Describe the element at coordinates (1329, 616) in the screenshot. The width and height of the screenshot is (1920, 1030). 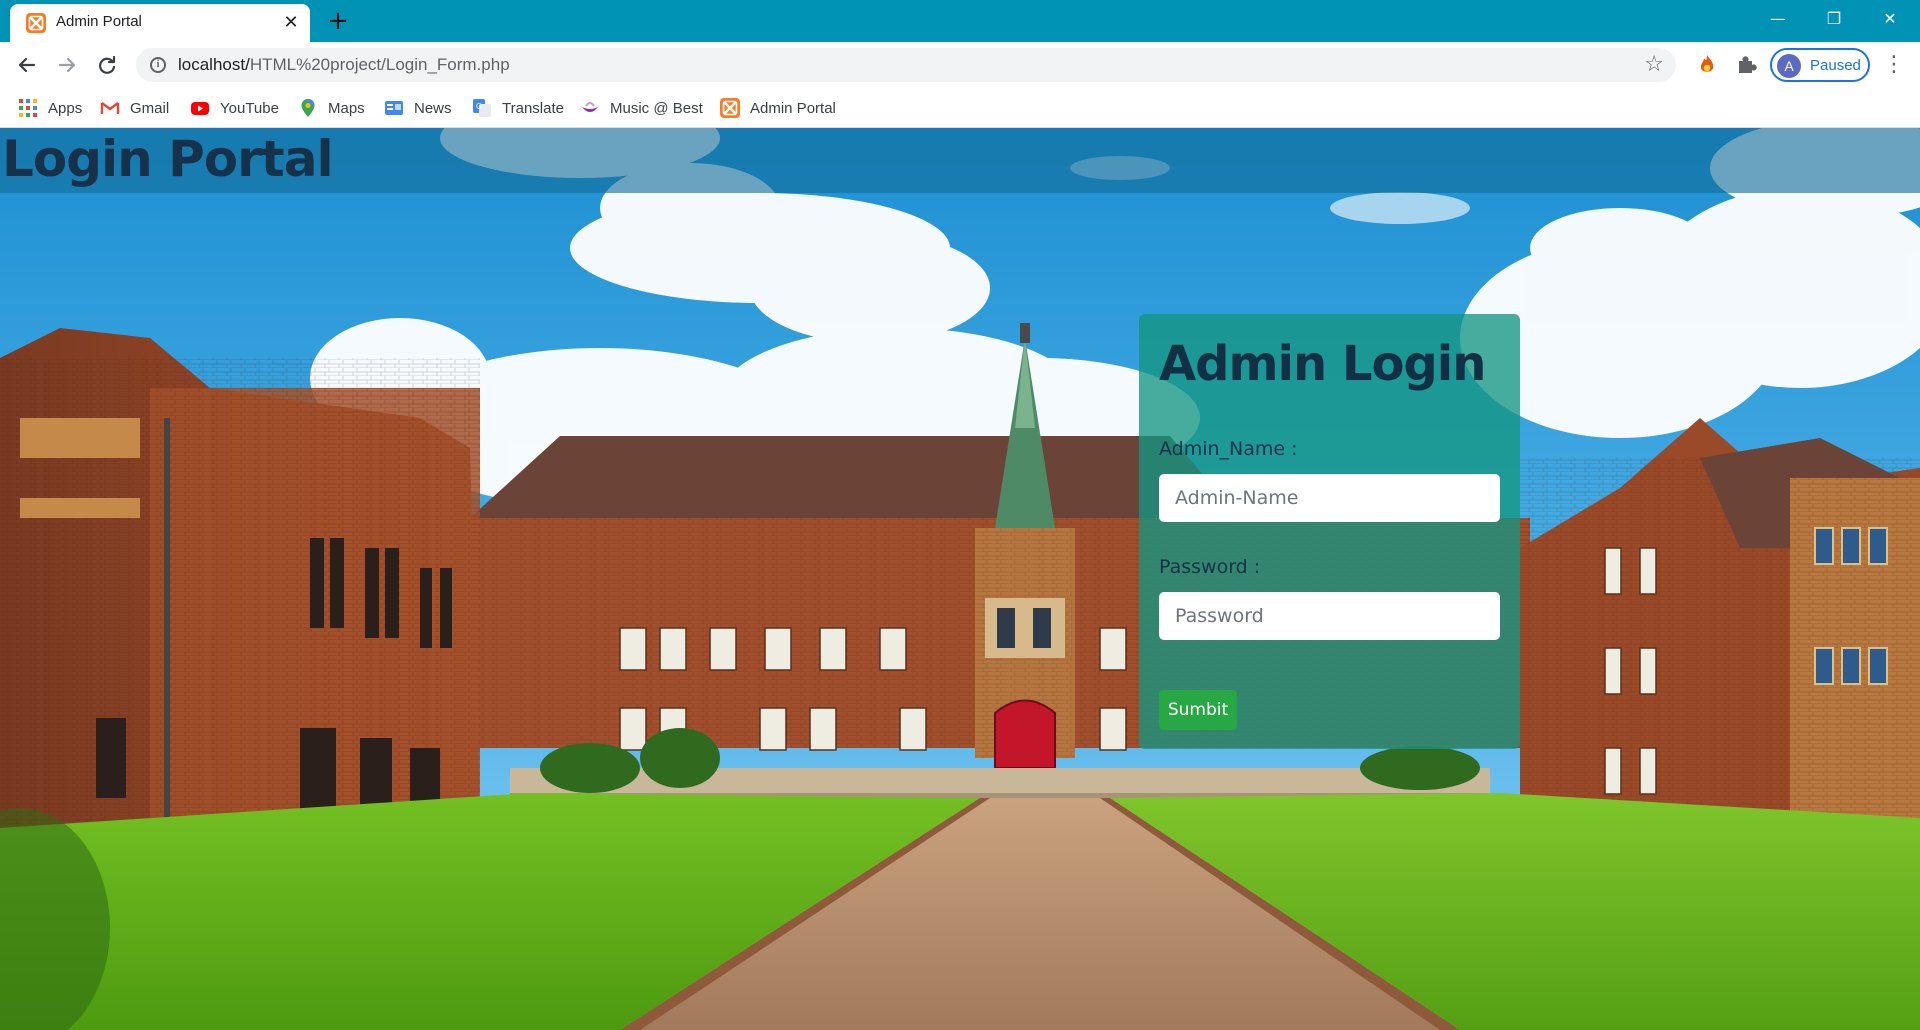
I see `password-input` at that location.